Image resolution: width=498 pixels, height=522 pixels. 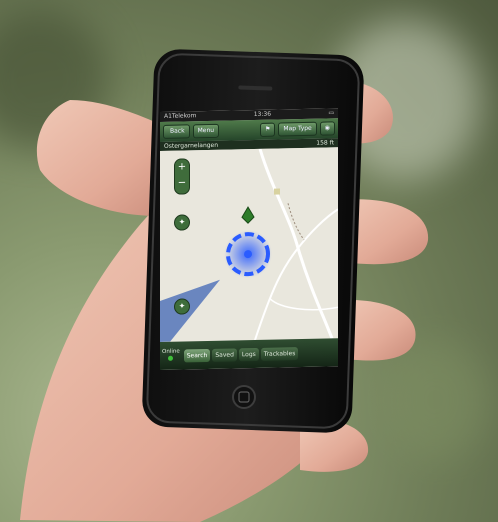 I want to click on tab-trackables: Trackables, so click(x=279, y=353).